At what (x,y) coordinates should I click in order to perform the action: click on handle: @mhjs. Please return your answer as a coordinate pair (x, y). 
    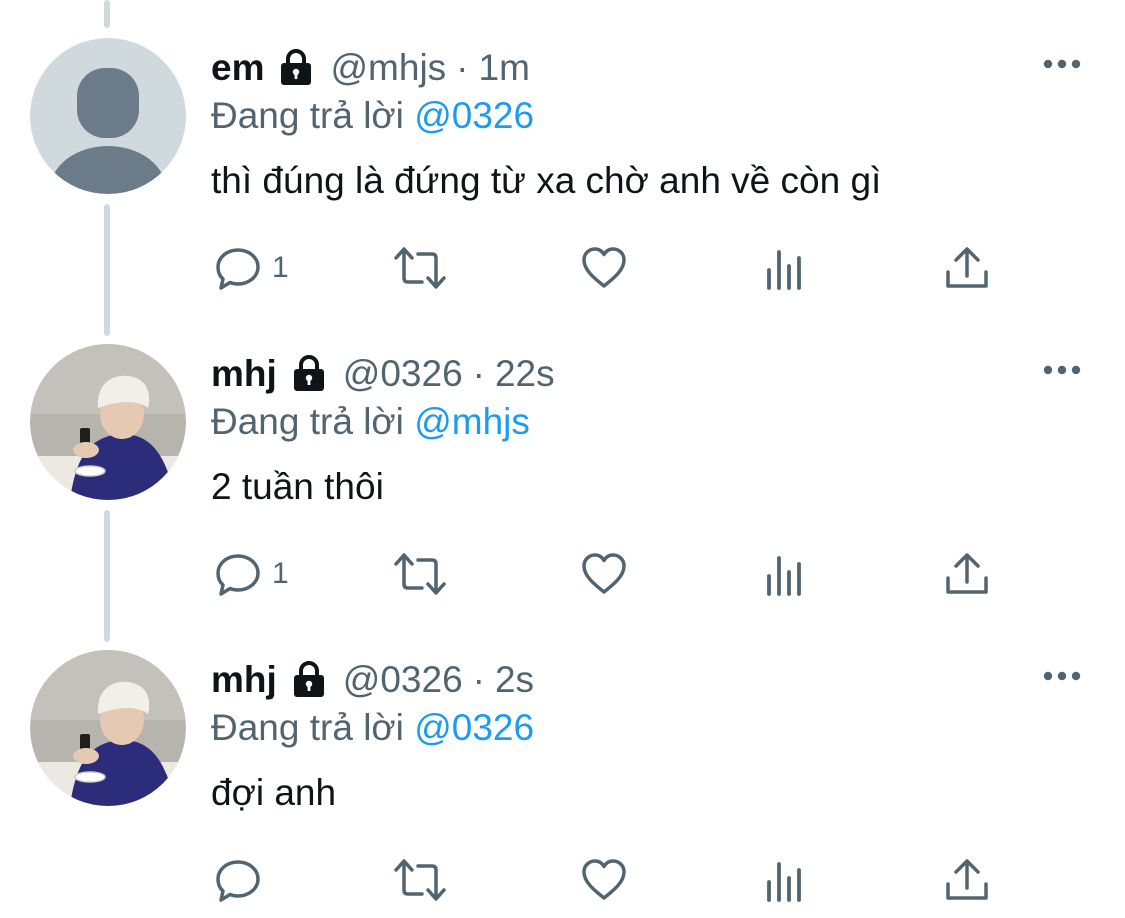
    Looking at the image, I should click on (388, 68).